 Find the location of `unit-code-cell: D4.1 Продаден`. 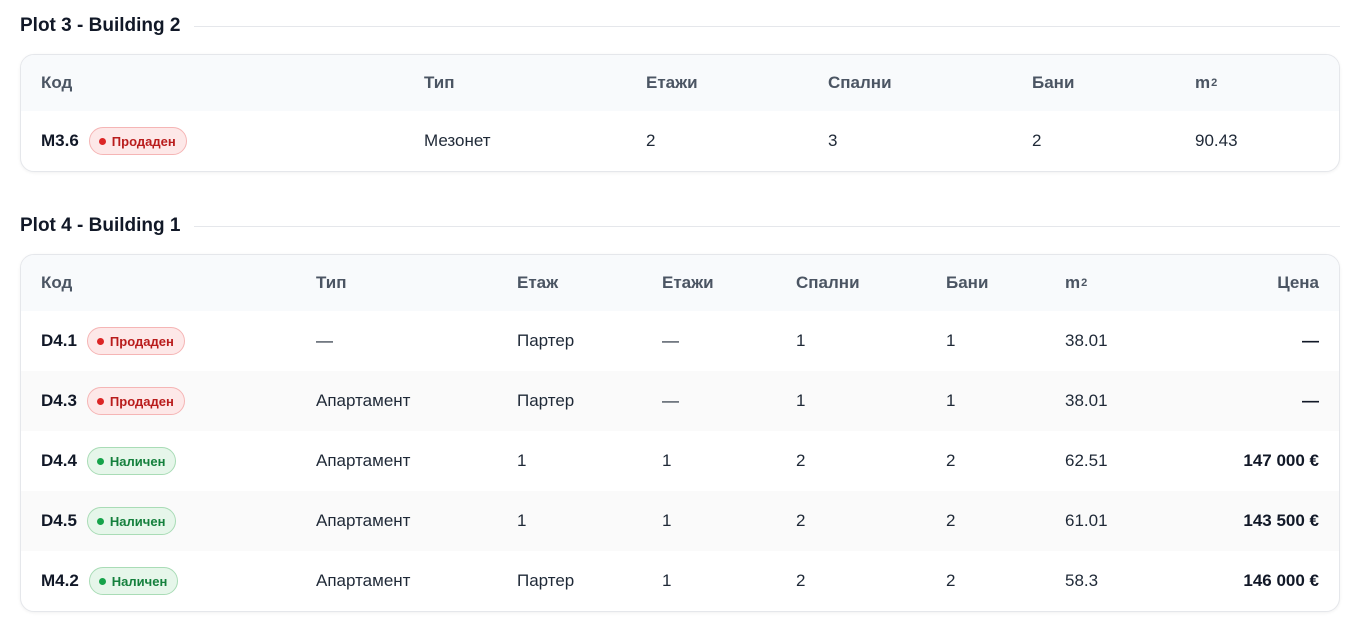

unit-code-cell: D4.1 Продаден is located at coordinates (113, 341).